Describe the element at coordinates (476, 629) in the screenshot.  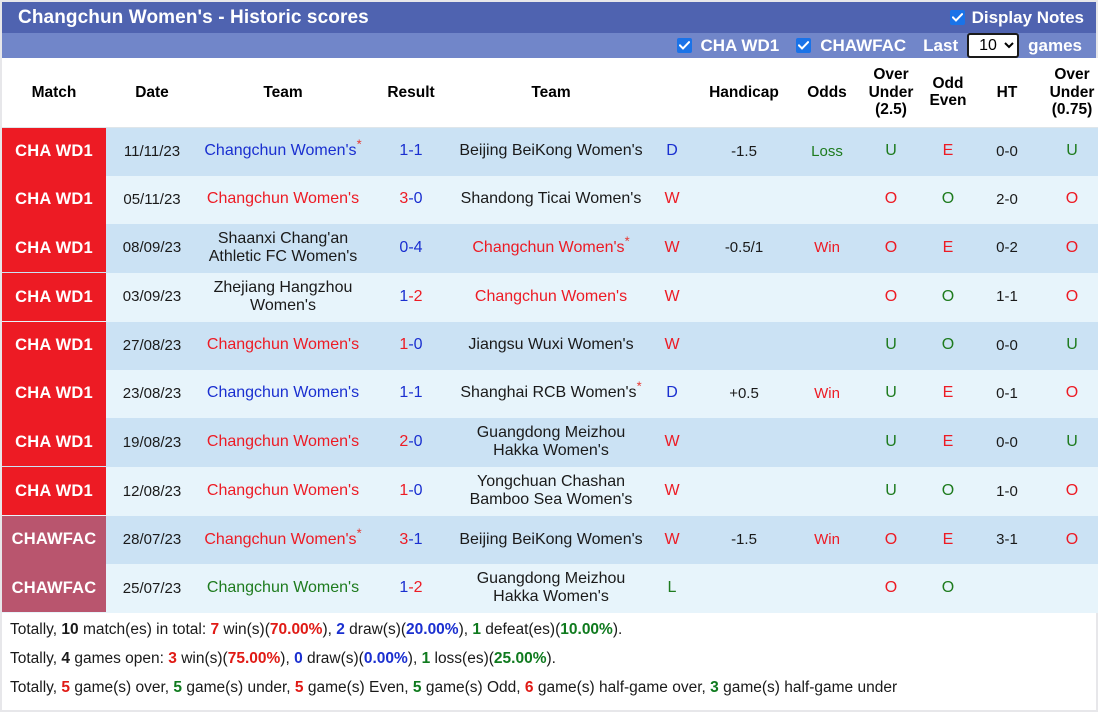
I see `total-defeats: 1` at that location.